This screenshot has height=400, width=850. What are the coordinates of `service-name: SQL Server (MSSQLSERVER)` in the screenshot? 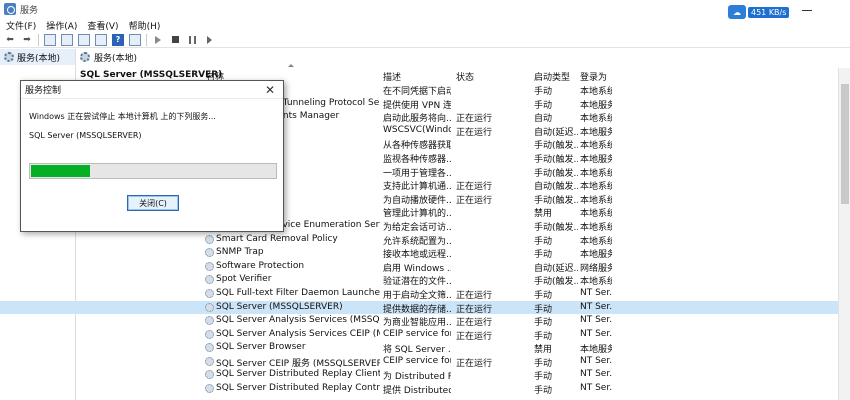 It's located at (279, 306).